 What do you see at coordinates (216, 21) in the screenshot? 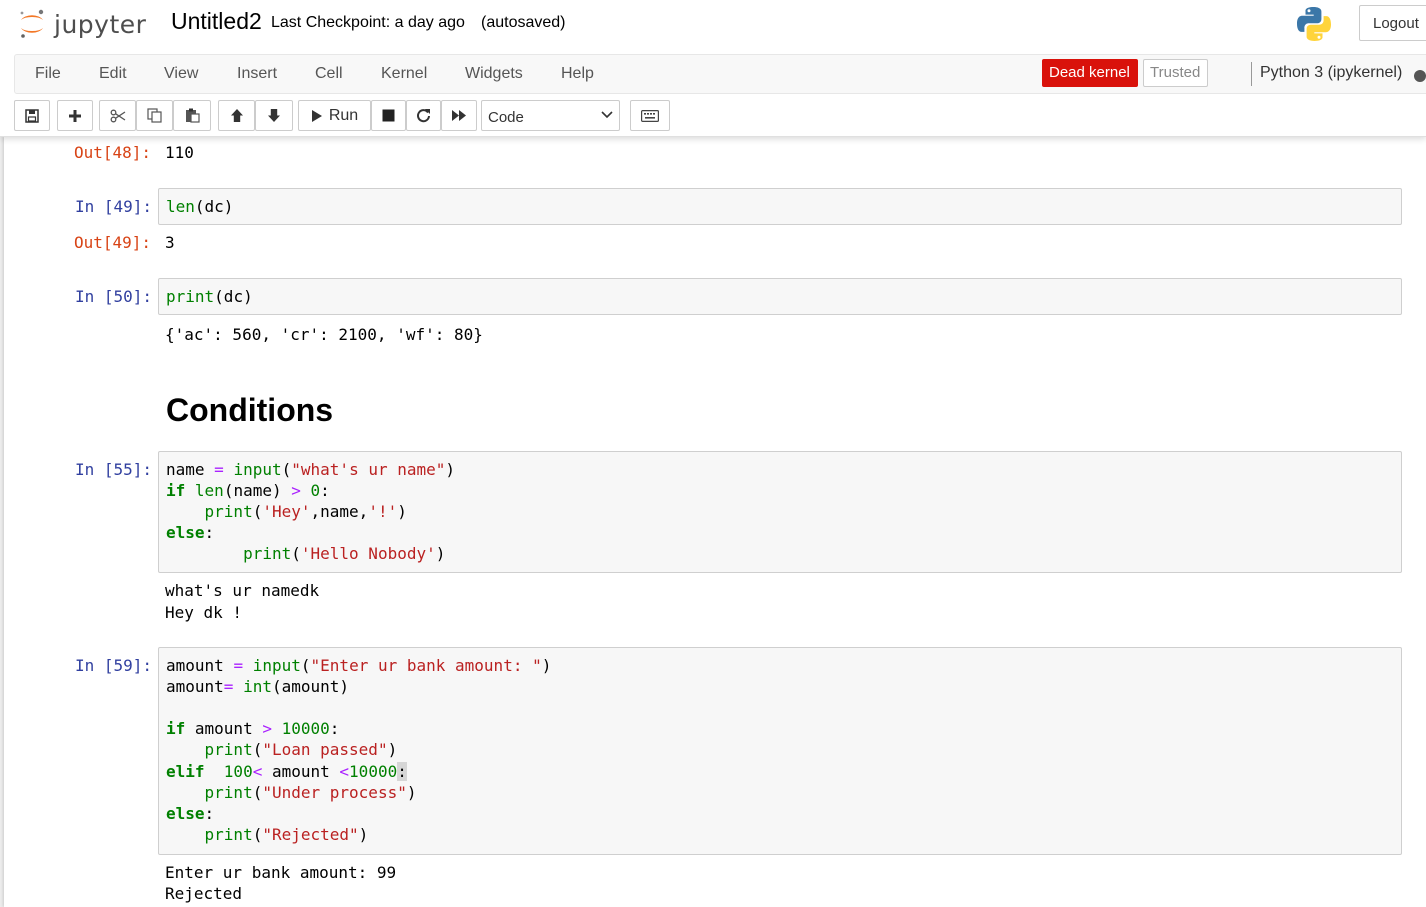
I see `notebook-title: Untitled2` at bounding box center [216, 21].